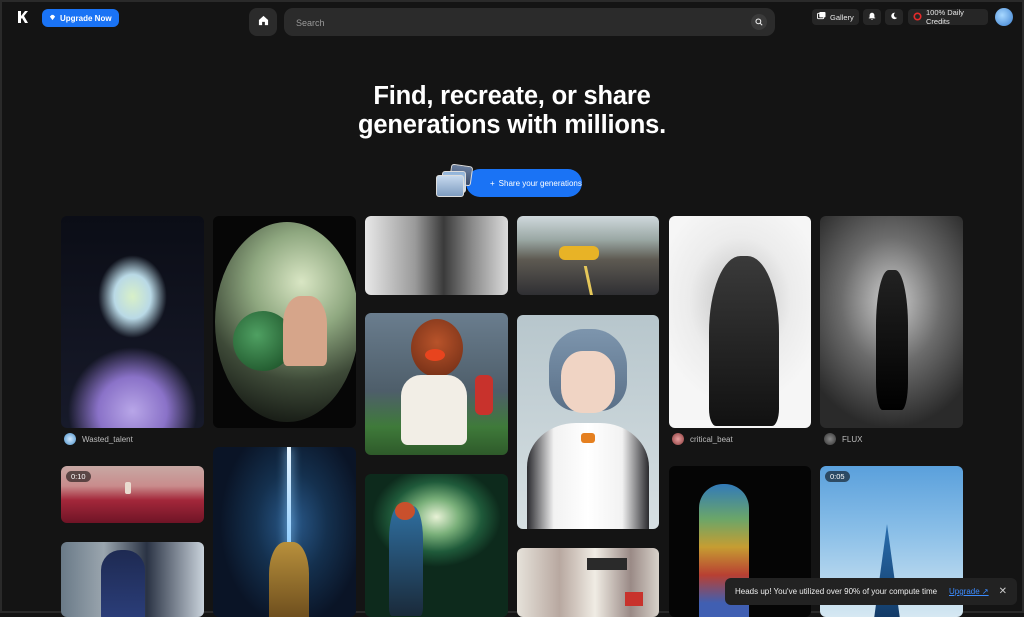 This screenshot has height=617, width=1024. I want to click on creator-name: critical_beat, so click(711, 439).